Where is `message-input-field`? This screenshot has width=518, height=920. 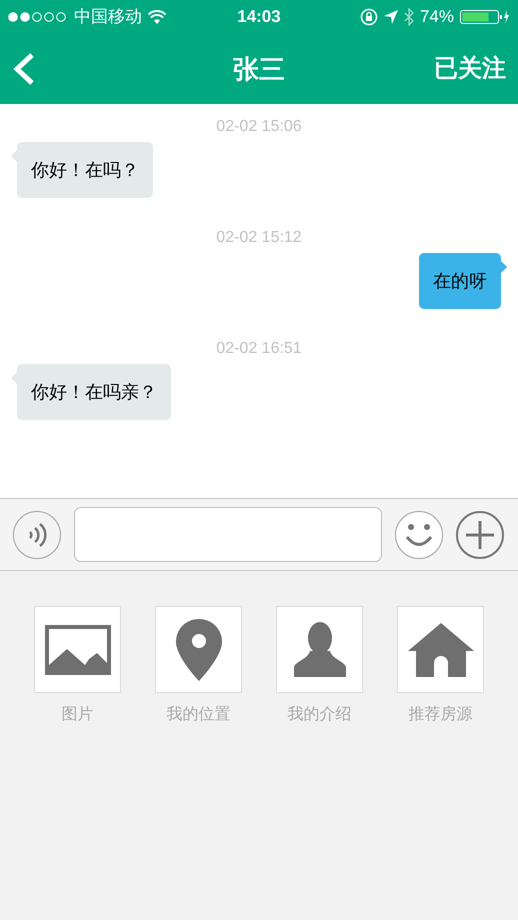 message-input-field is located at coordinates (228, 534).